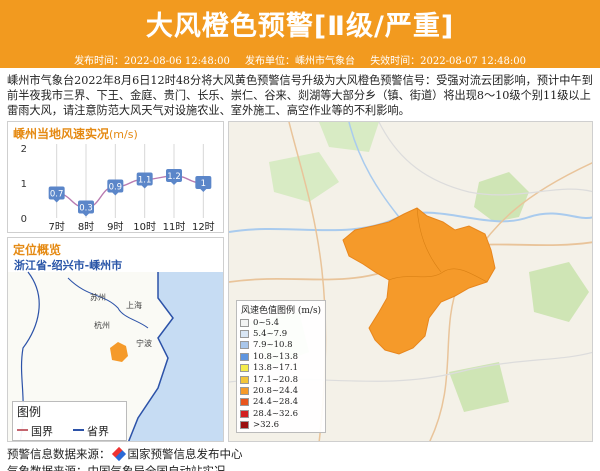 This screenshot has width=600, height=471. What do you see at coordinates (270, 334) in the screenshot?
I see `legend-label: 5.4~7.9` at bounding box center [270, 334].